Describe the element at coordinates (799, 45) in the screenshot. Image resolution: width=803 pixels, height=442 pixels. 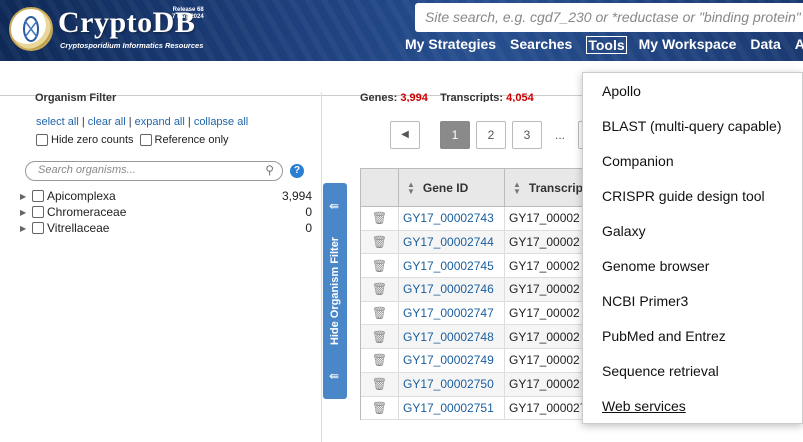
I see `nav-about: Ab` at that location.